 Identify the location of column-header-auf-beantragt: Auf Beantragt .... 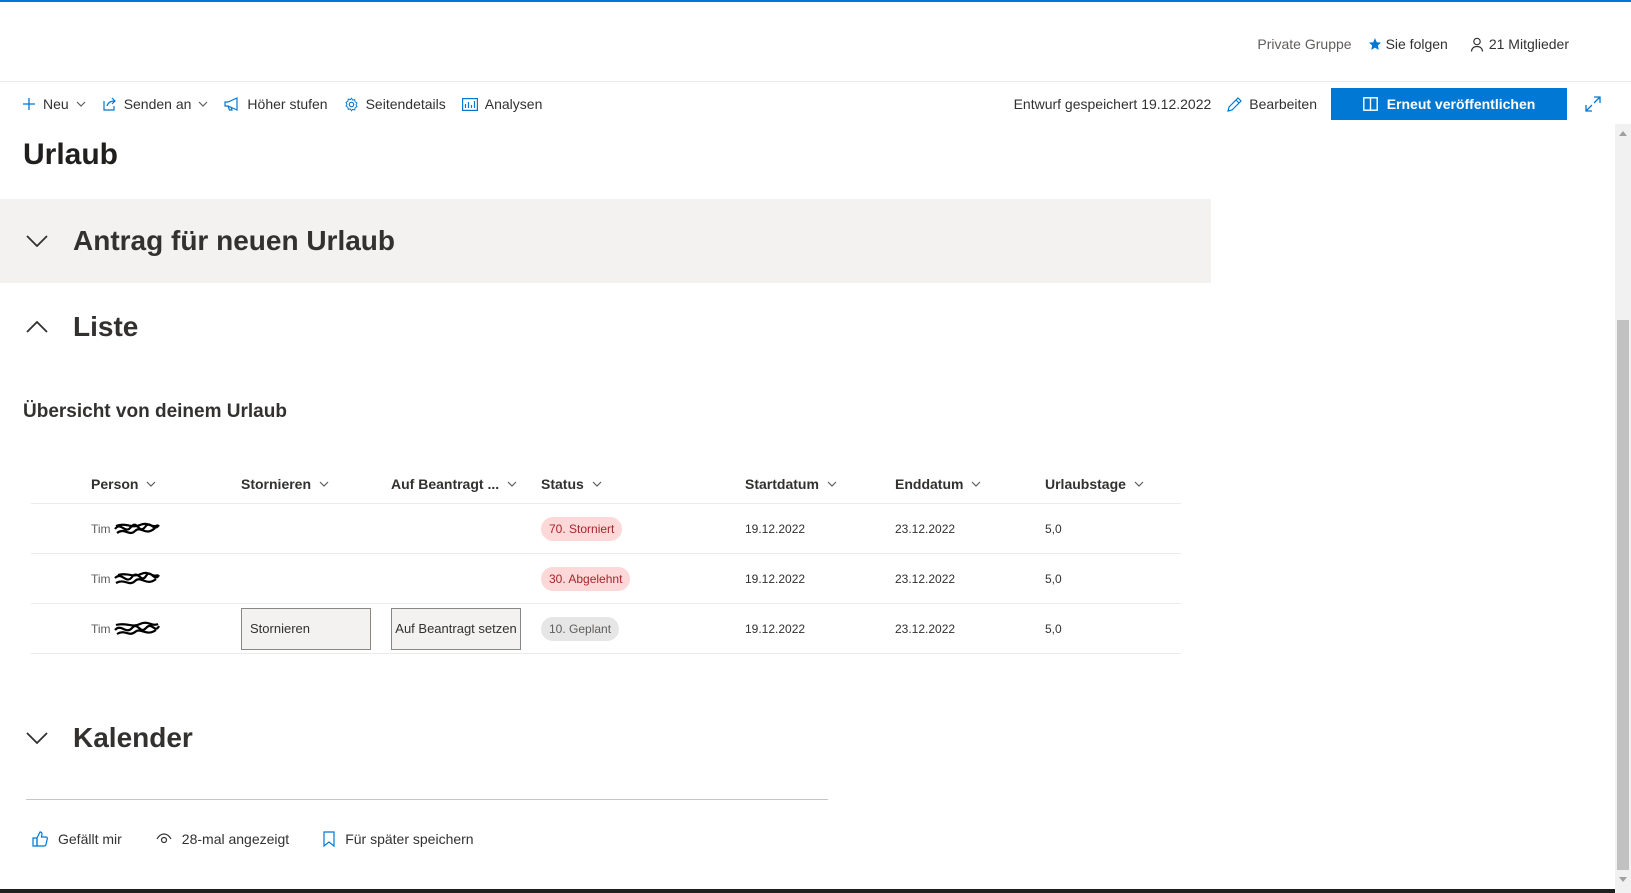
(466, 484).